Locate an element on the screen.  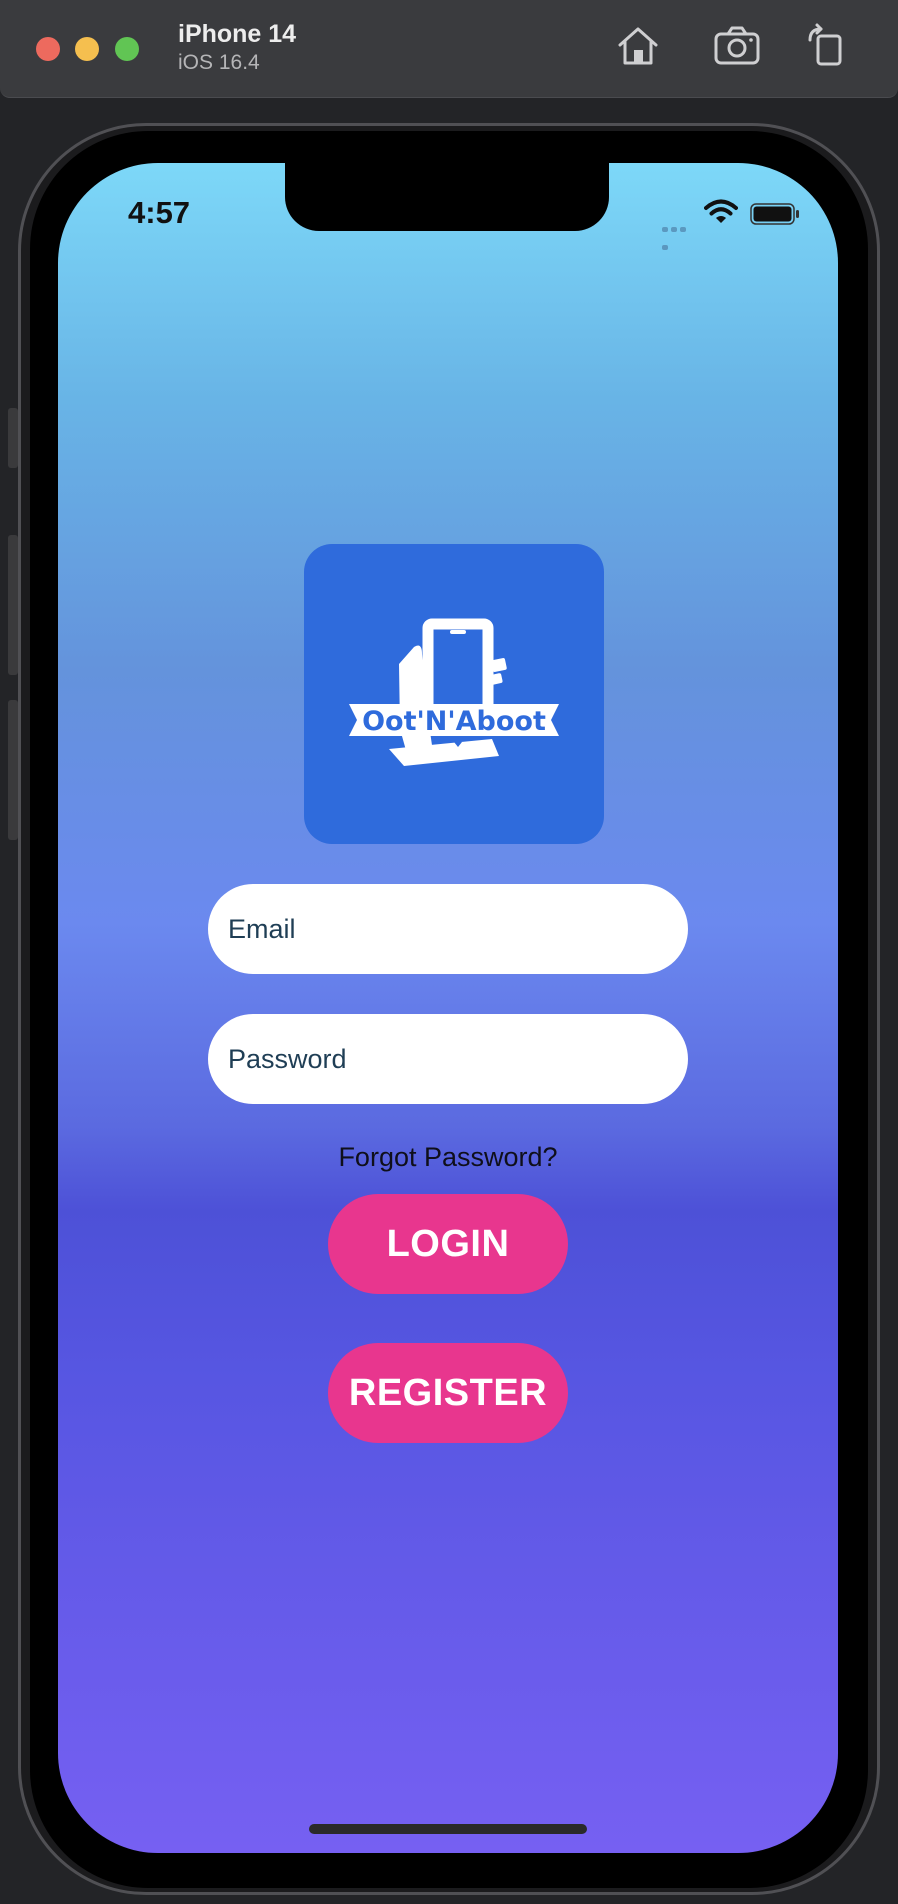
device-name: iPhone 14 is located at coordinates (237, 34).